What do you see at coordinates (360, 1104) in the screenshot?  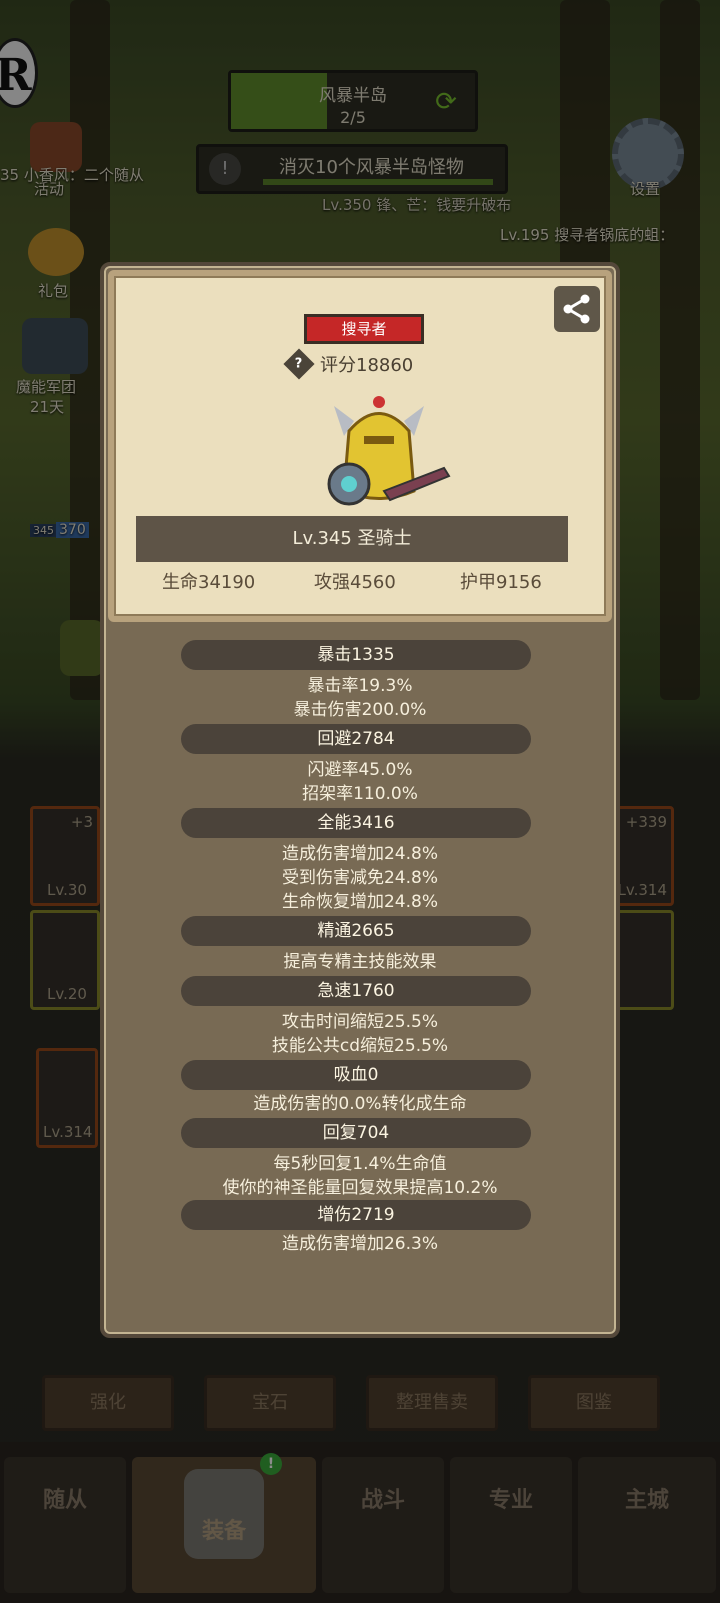 I see `lifesteal-line: 造成伤害的0.0%转化成生命` at bounding box center [360, 1104].